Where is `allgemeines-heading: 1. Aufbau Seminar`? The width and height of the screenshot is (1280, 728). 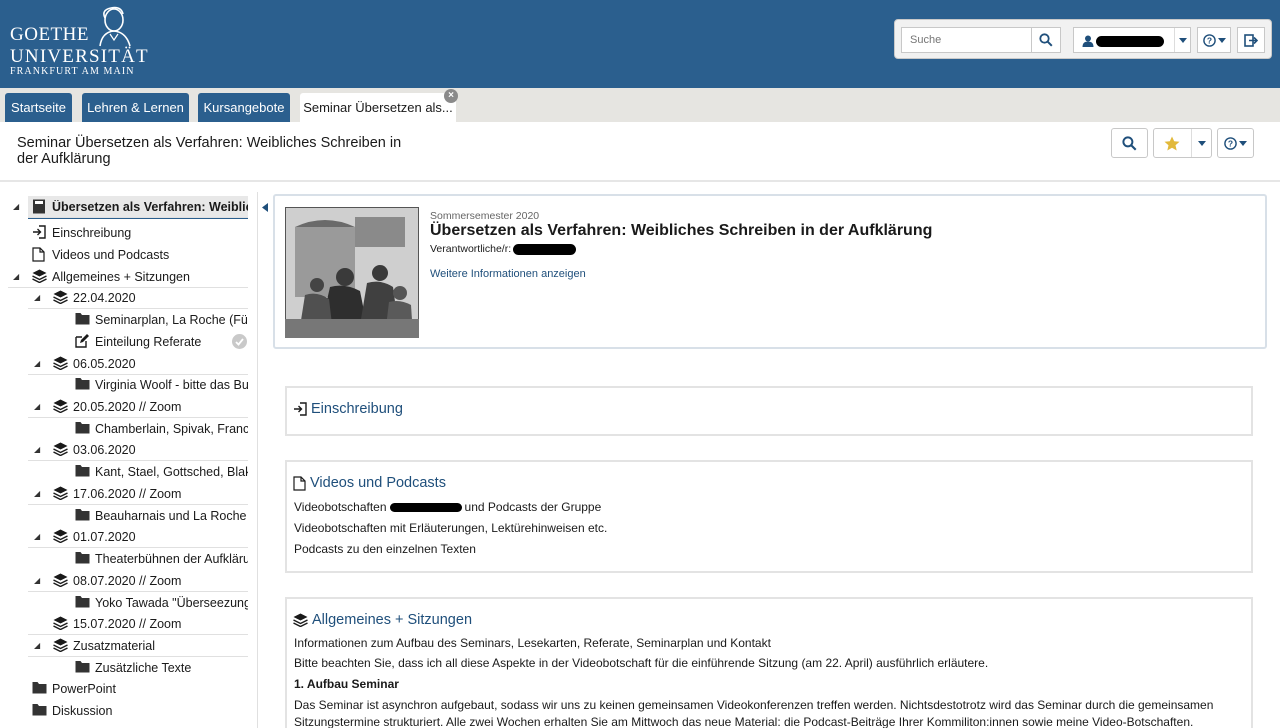
allgemeines-heading: 1. Aufbau Seminar is located at coordinates (346, 684).